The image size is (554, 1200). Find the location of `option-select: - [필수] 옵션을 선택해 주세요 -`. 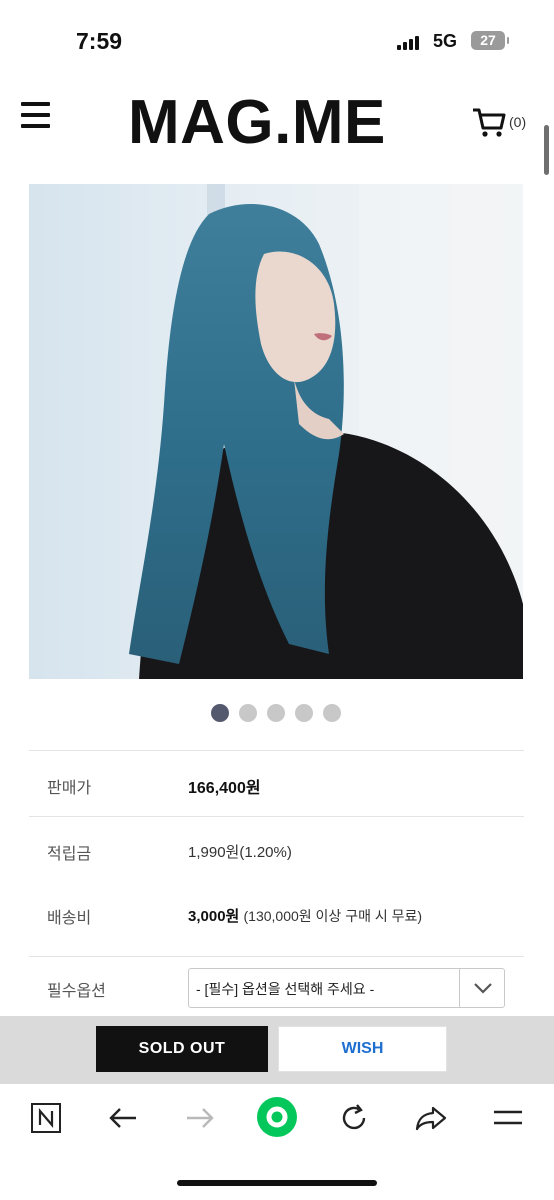

option-select: - [필수] 옵션을 선택해 주세요 - is located at coordinates (346, 988).